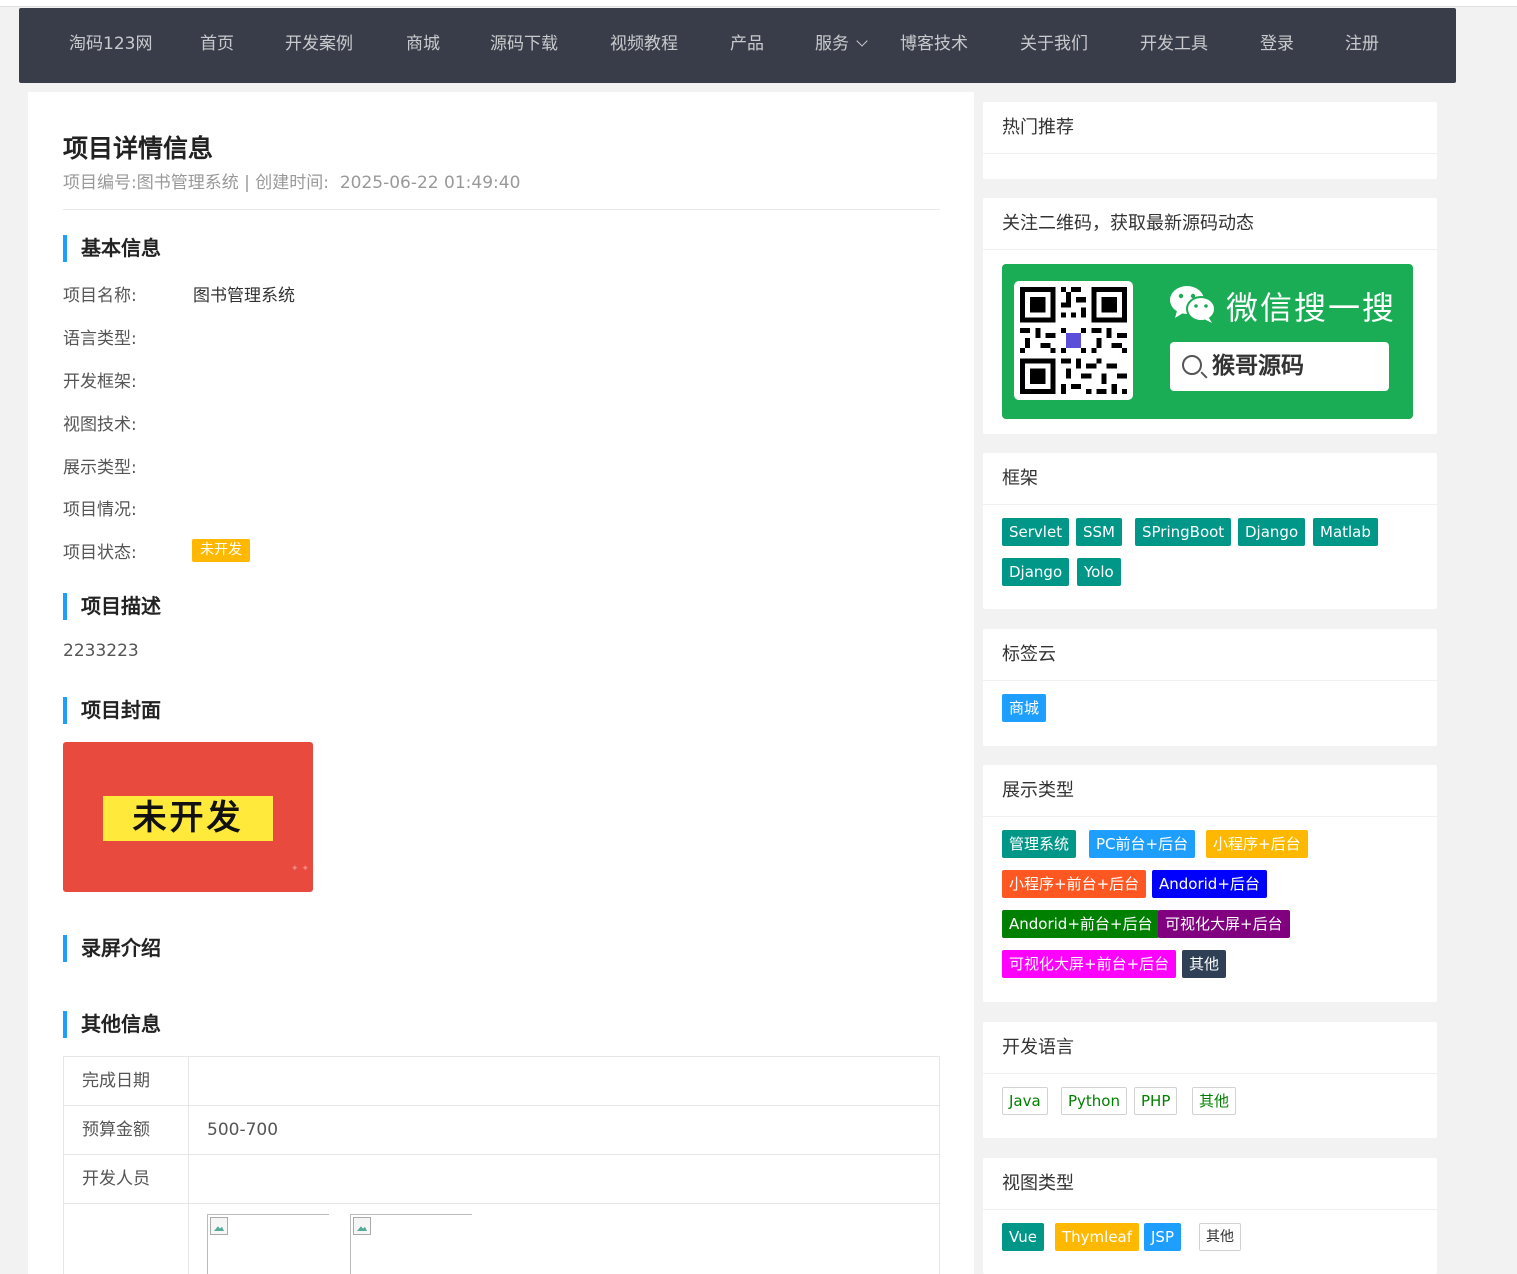 The width and height of the screenshot is (1517, 1274). I want to click on table-row: 完成日期, so click(502, 1081).